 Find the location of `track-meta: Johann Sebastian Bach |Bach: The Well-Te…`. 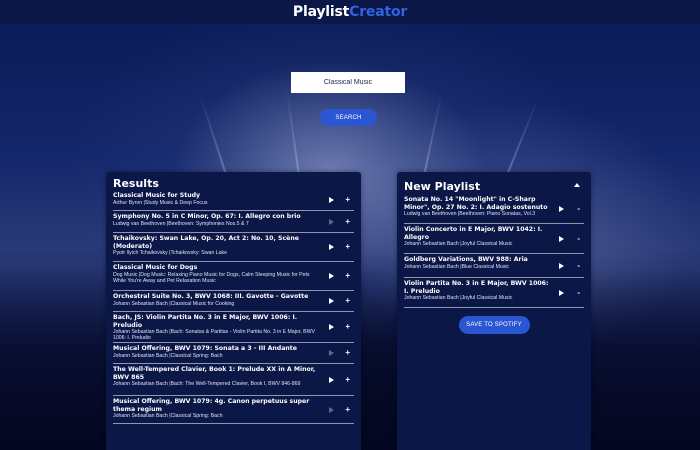

track-meta: Johann Sebastian Bach |Bach: The Well-Te… is located at coordinates (207, 384).